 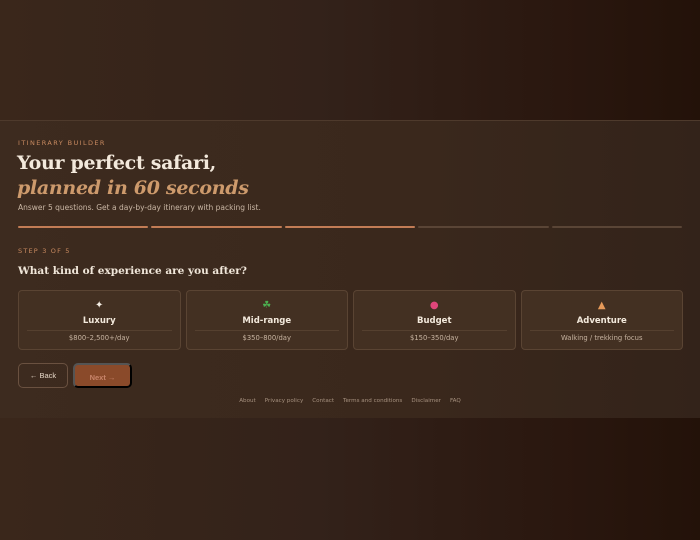 I want to click on option-price: $800–2,500+/day, so click(x=99, y=338).